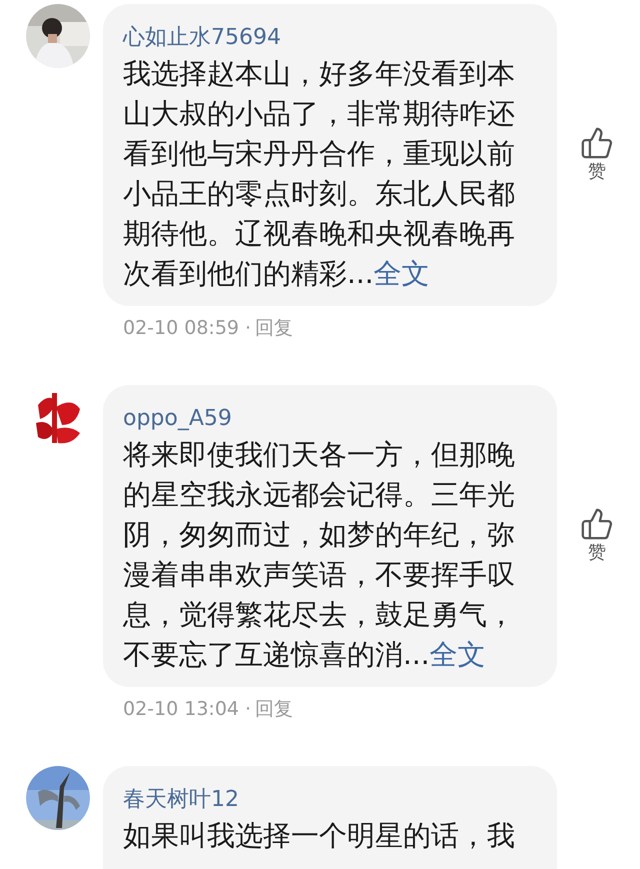  What do you see at coordinates (330, 419) in the screenshot?
I see `user-name: oppo_A59` at bounding box center [330, 419].